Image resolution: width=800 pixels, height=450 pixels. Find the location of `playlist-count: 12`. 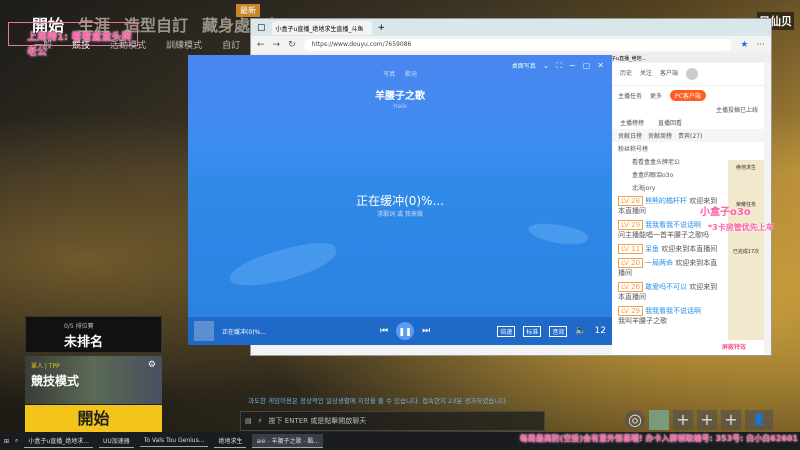

playlist-count: 12 is located at coordinates (600, 331).